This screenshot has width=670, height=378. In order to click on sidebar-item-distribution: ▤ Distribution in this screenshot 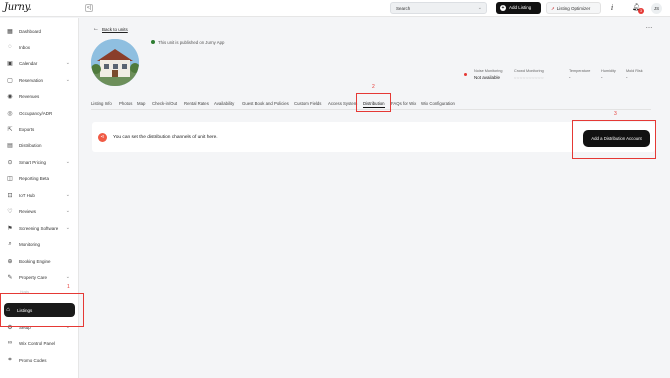, I will do `click(39, 145)`.